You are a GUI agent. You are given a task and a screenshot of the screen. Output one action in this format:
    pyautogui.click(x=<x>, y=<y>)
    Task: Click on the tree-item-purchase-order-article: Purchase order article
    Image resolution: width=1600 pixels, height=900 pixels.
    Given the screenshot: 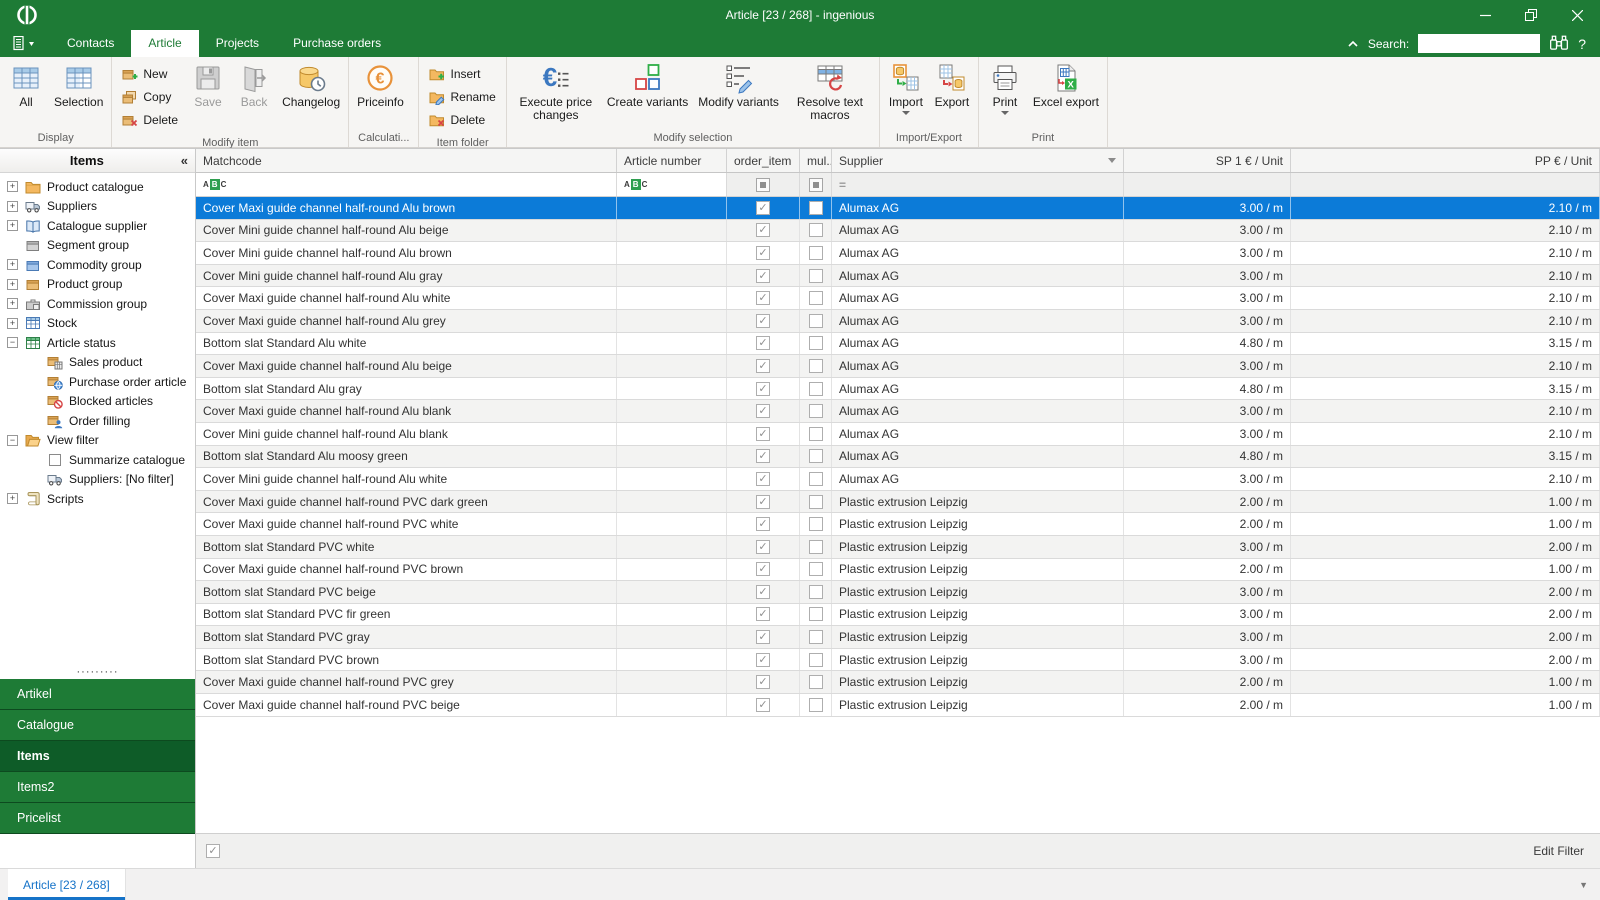 What is the action you would take?
    pyautogui.click(x=97, y=382)
    